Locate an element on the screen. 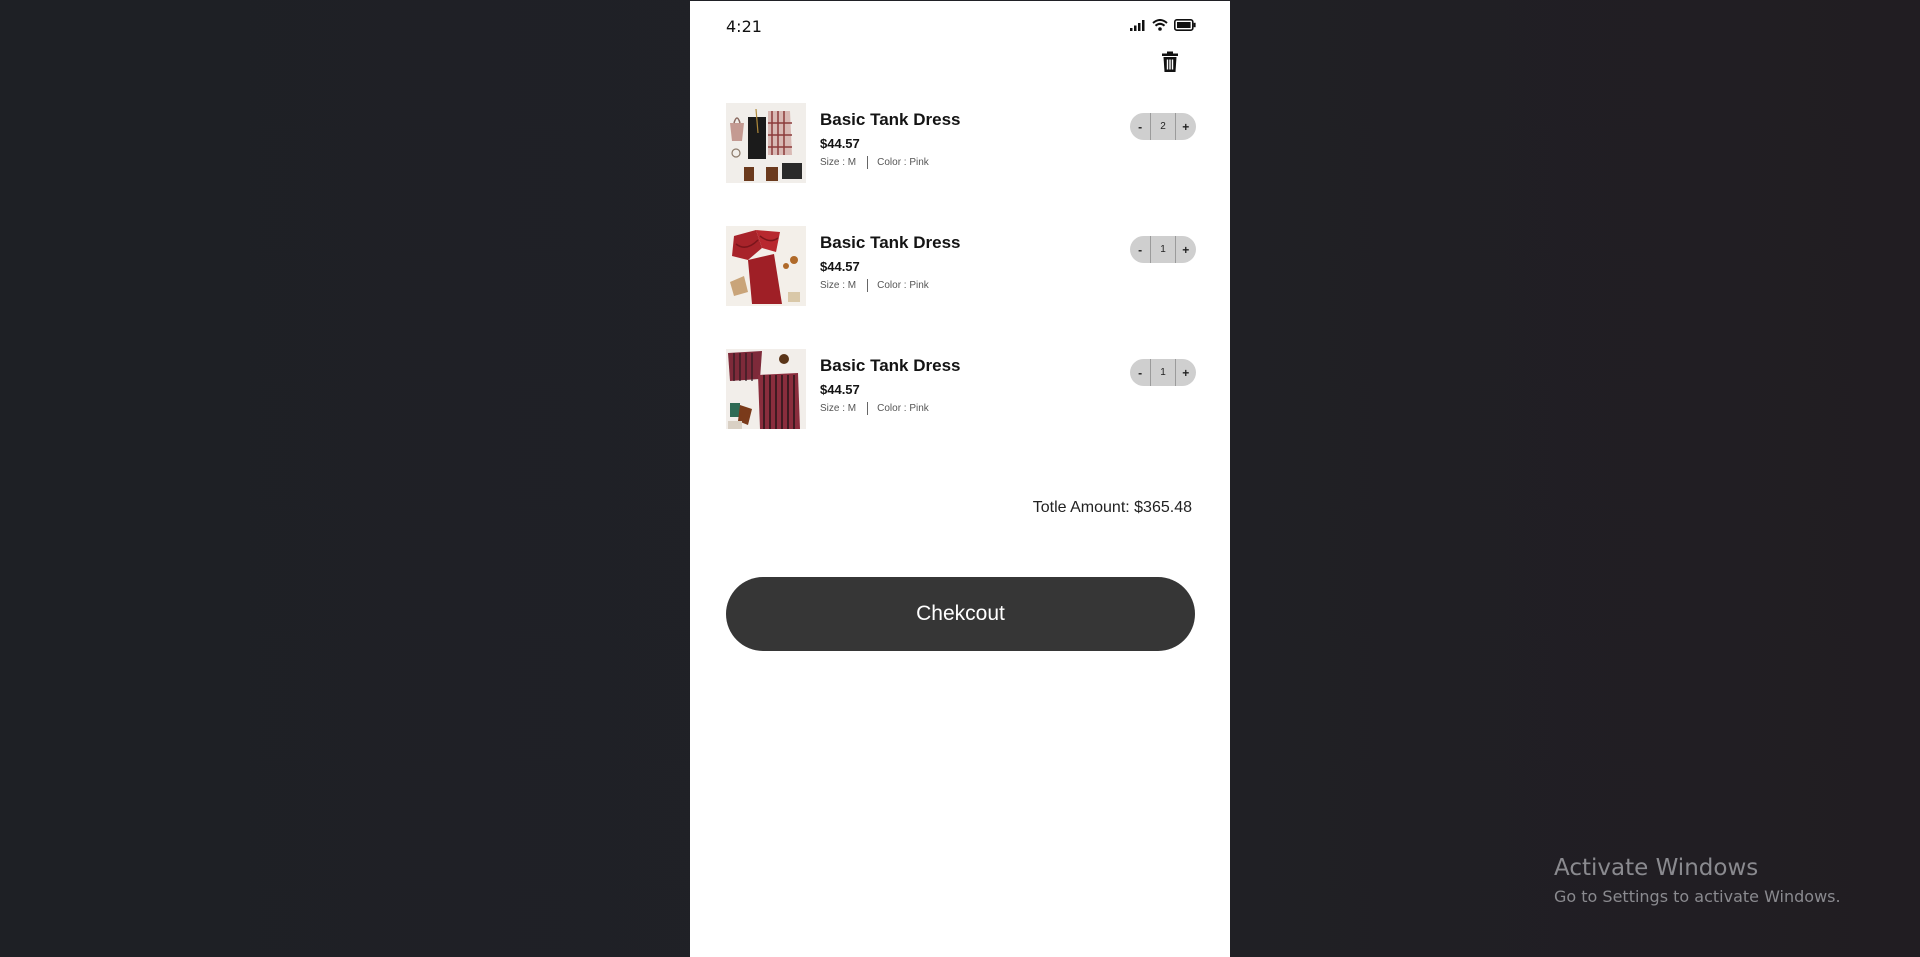 Image resolution: width=1920 pixels, height=957 pixels. battery-icon is located at coordinates (1185, 25).